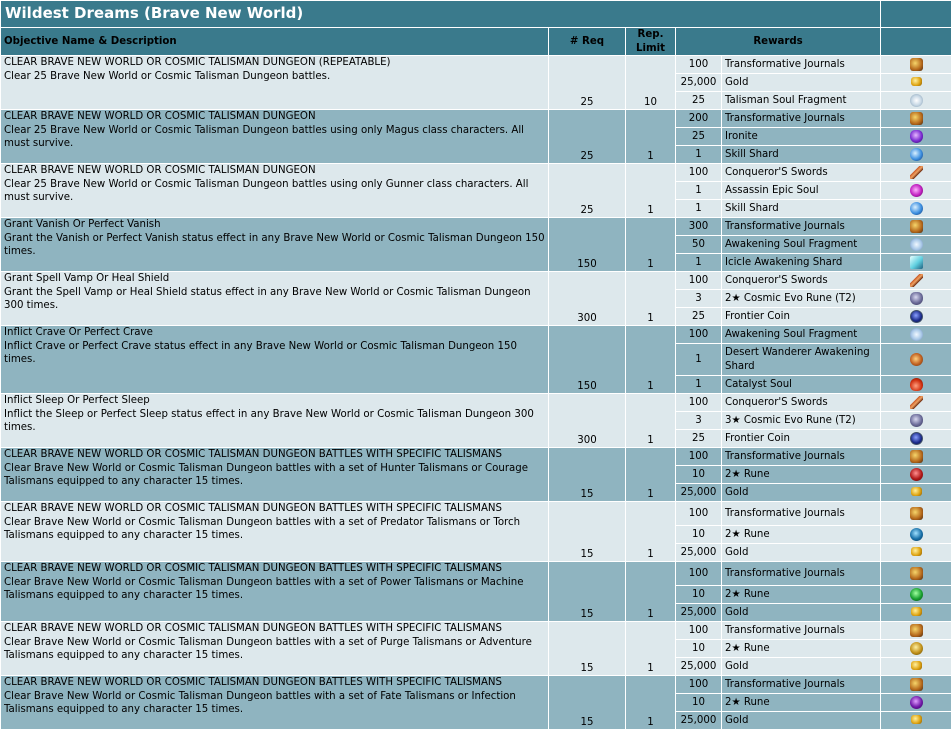  What do you see at coordinates (587, 137) in the screenshot?
I see `req-count: 25` at bounding box center [587, 137].